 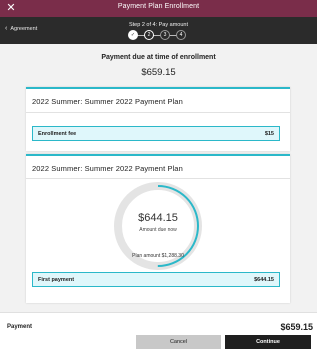 I want to click on step-connector, so click(x=157, y=35).